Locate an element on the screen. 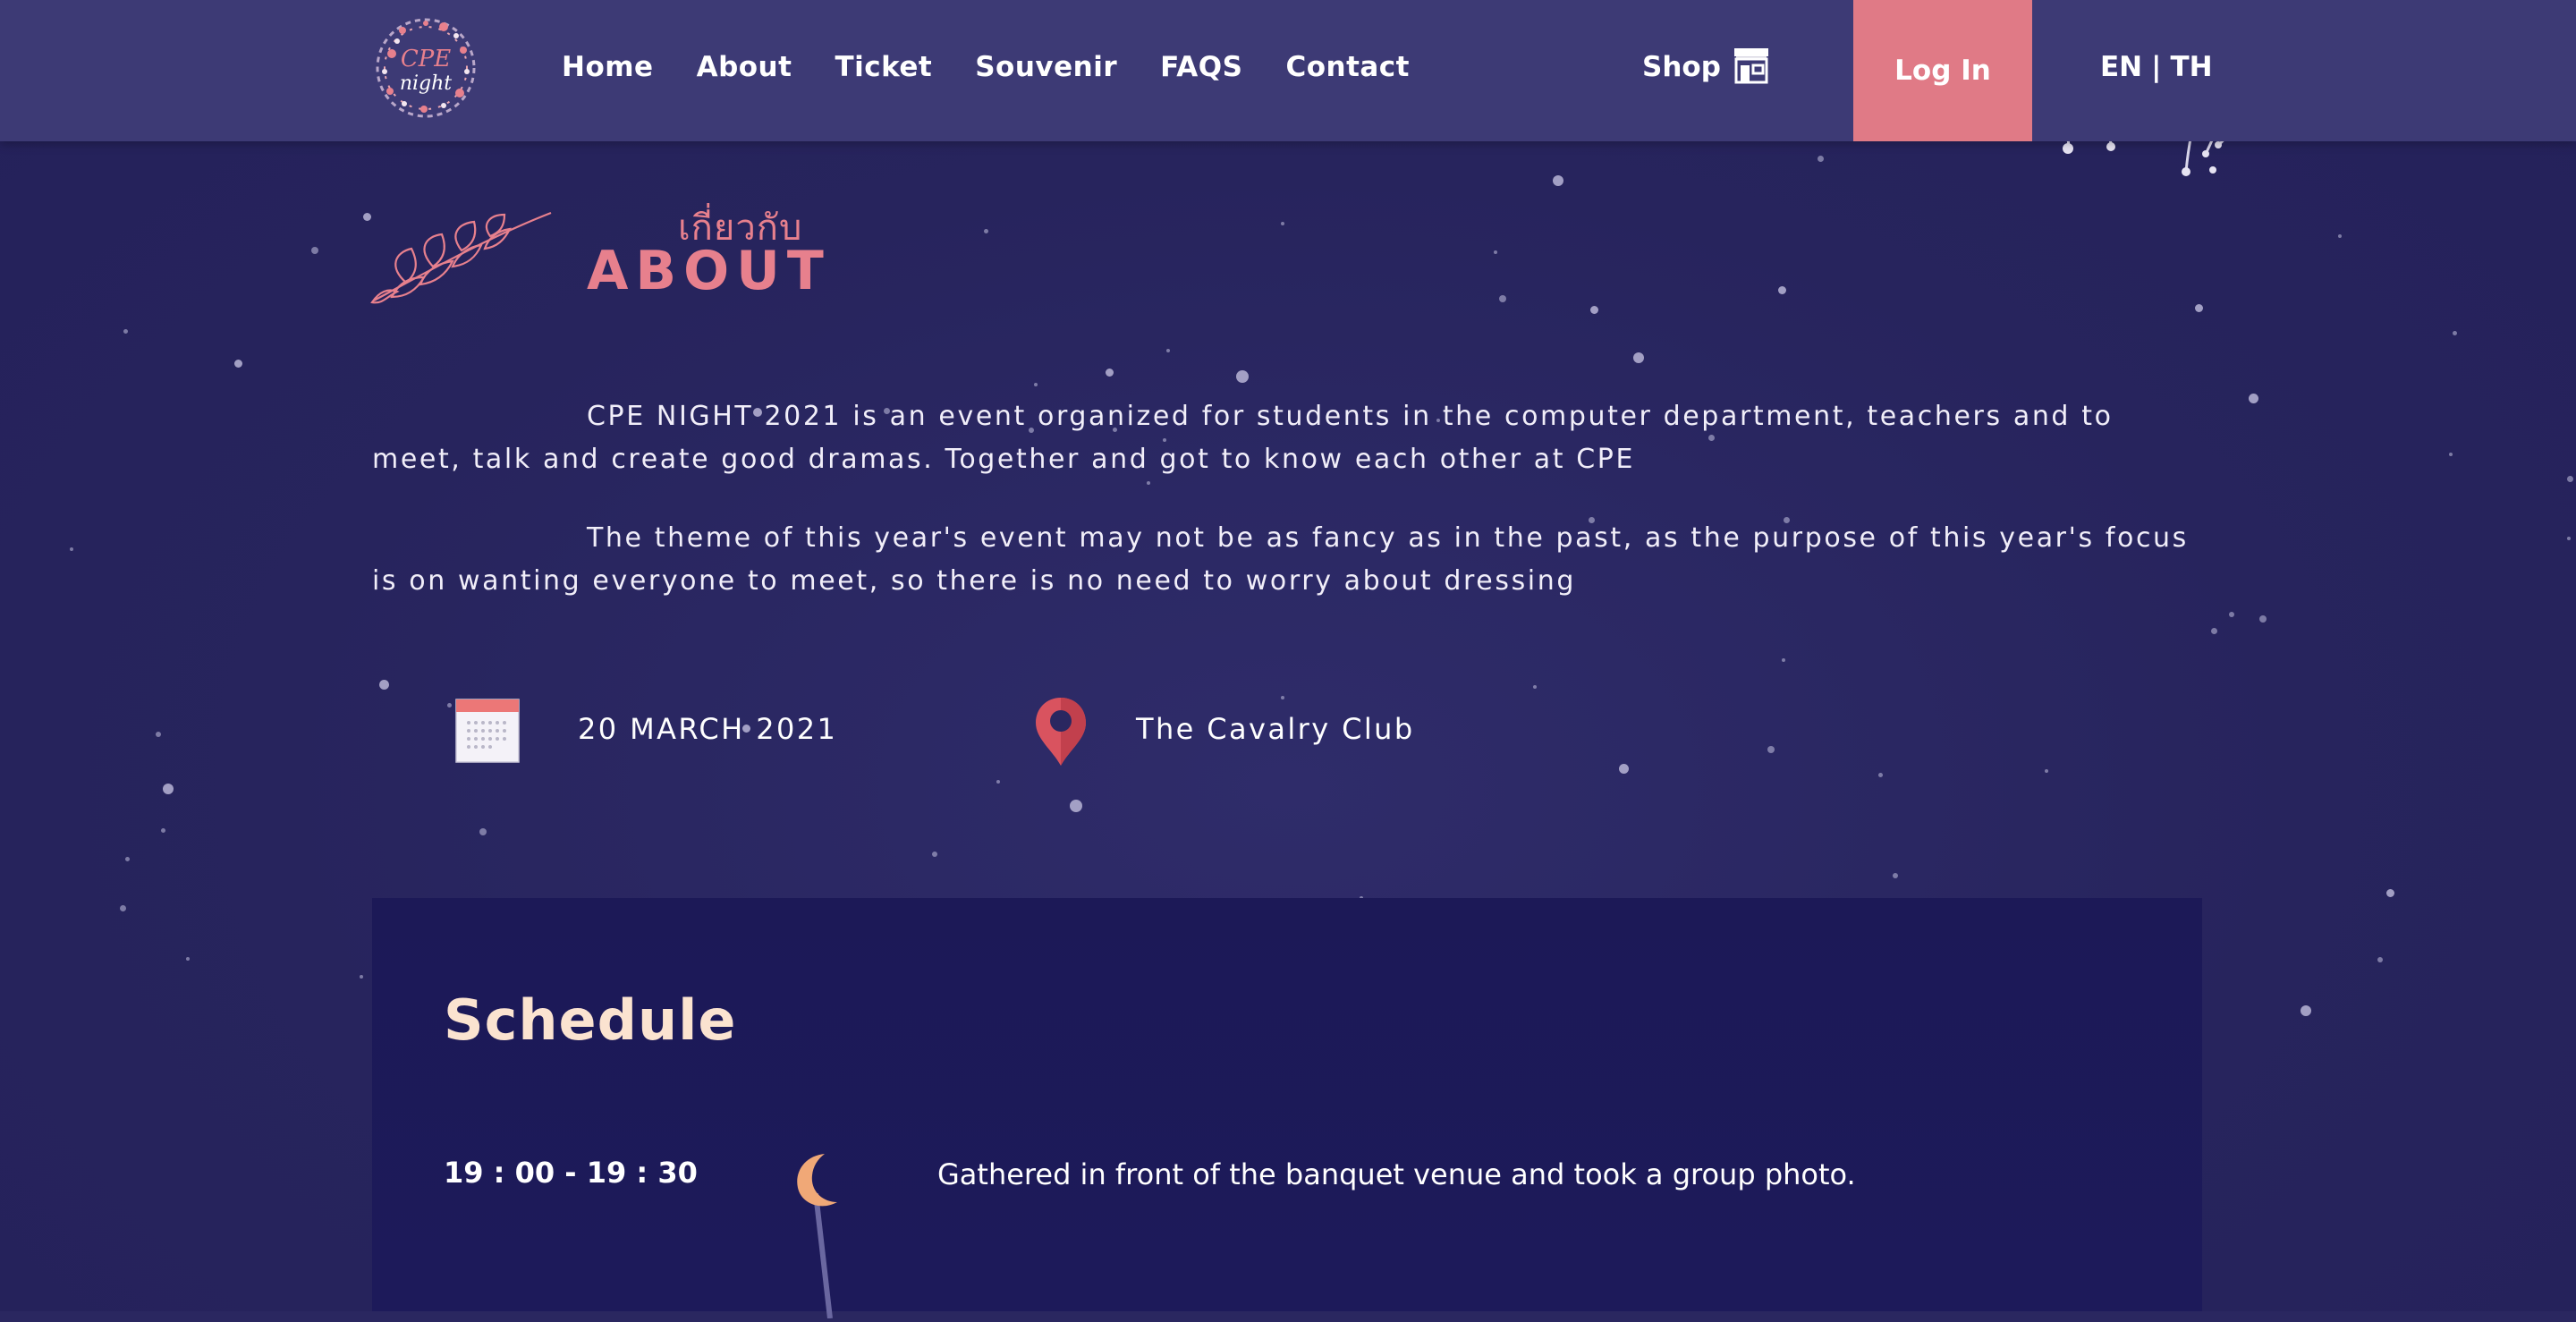  nav-link-home: Home is located at coordinates (608, 67).